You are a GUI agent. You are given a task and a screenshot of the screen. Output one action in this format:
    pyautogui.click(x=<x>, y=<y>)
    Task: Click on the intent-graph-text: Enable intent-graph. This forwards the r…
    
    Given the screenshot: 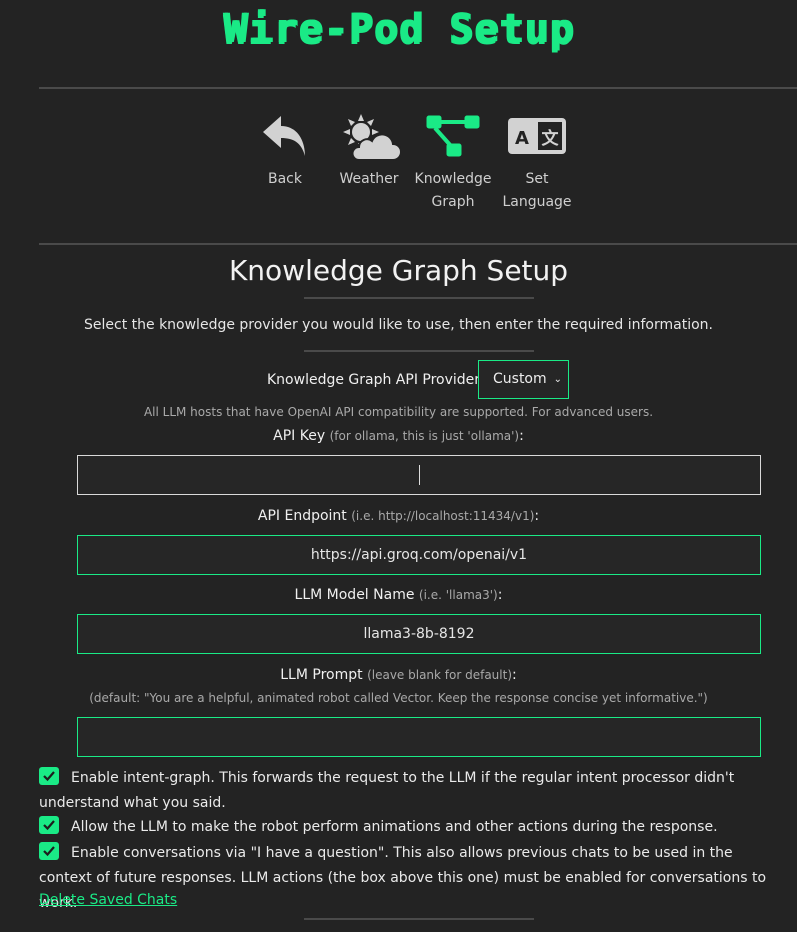 What is the action you would take?
    pyautogui.click(x=387, y=790)
    